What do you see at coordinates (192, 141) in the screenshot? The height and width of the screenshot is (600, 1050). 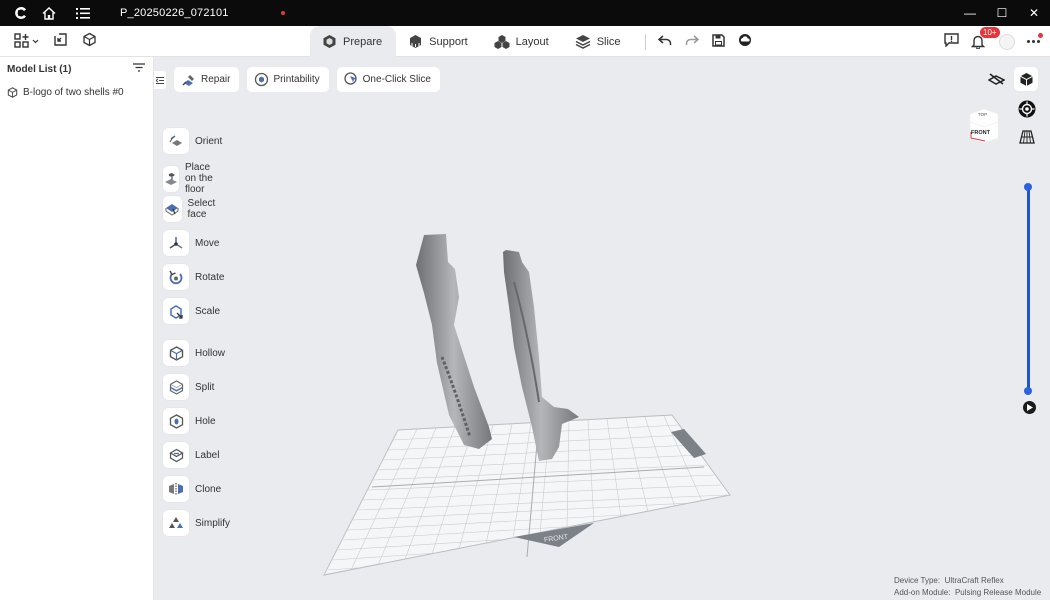 I see `tool-orient: Orient` at bounding box center [192, 141].